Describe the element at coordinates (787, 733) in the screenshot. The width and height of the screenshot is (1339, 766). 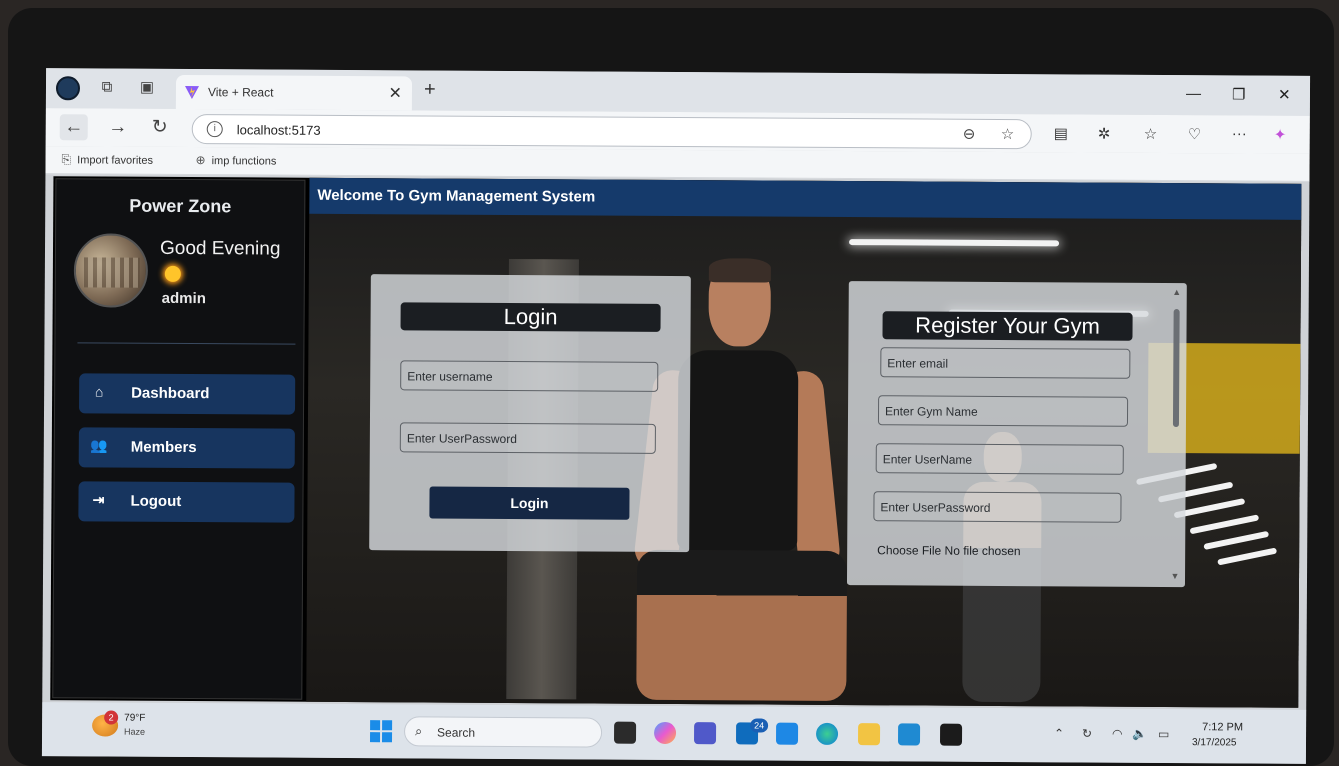
I see `store-icon` at that location.